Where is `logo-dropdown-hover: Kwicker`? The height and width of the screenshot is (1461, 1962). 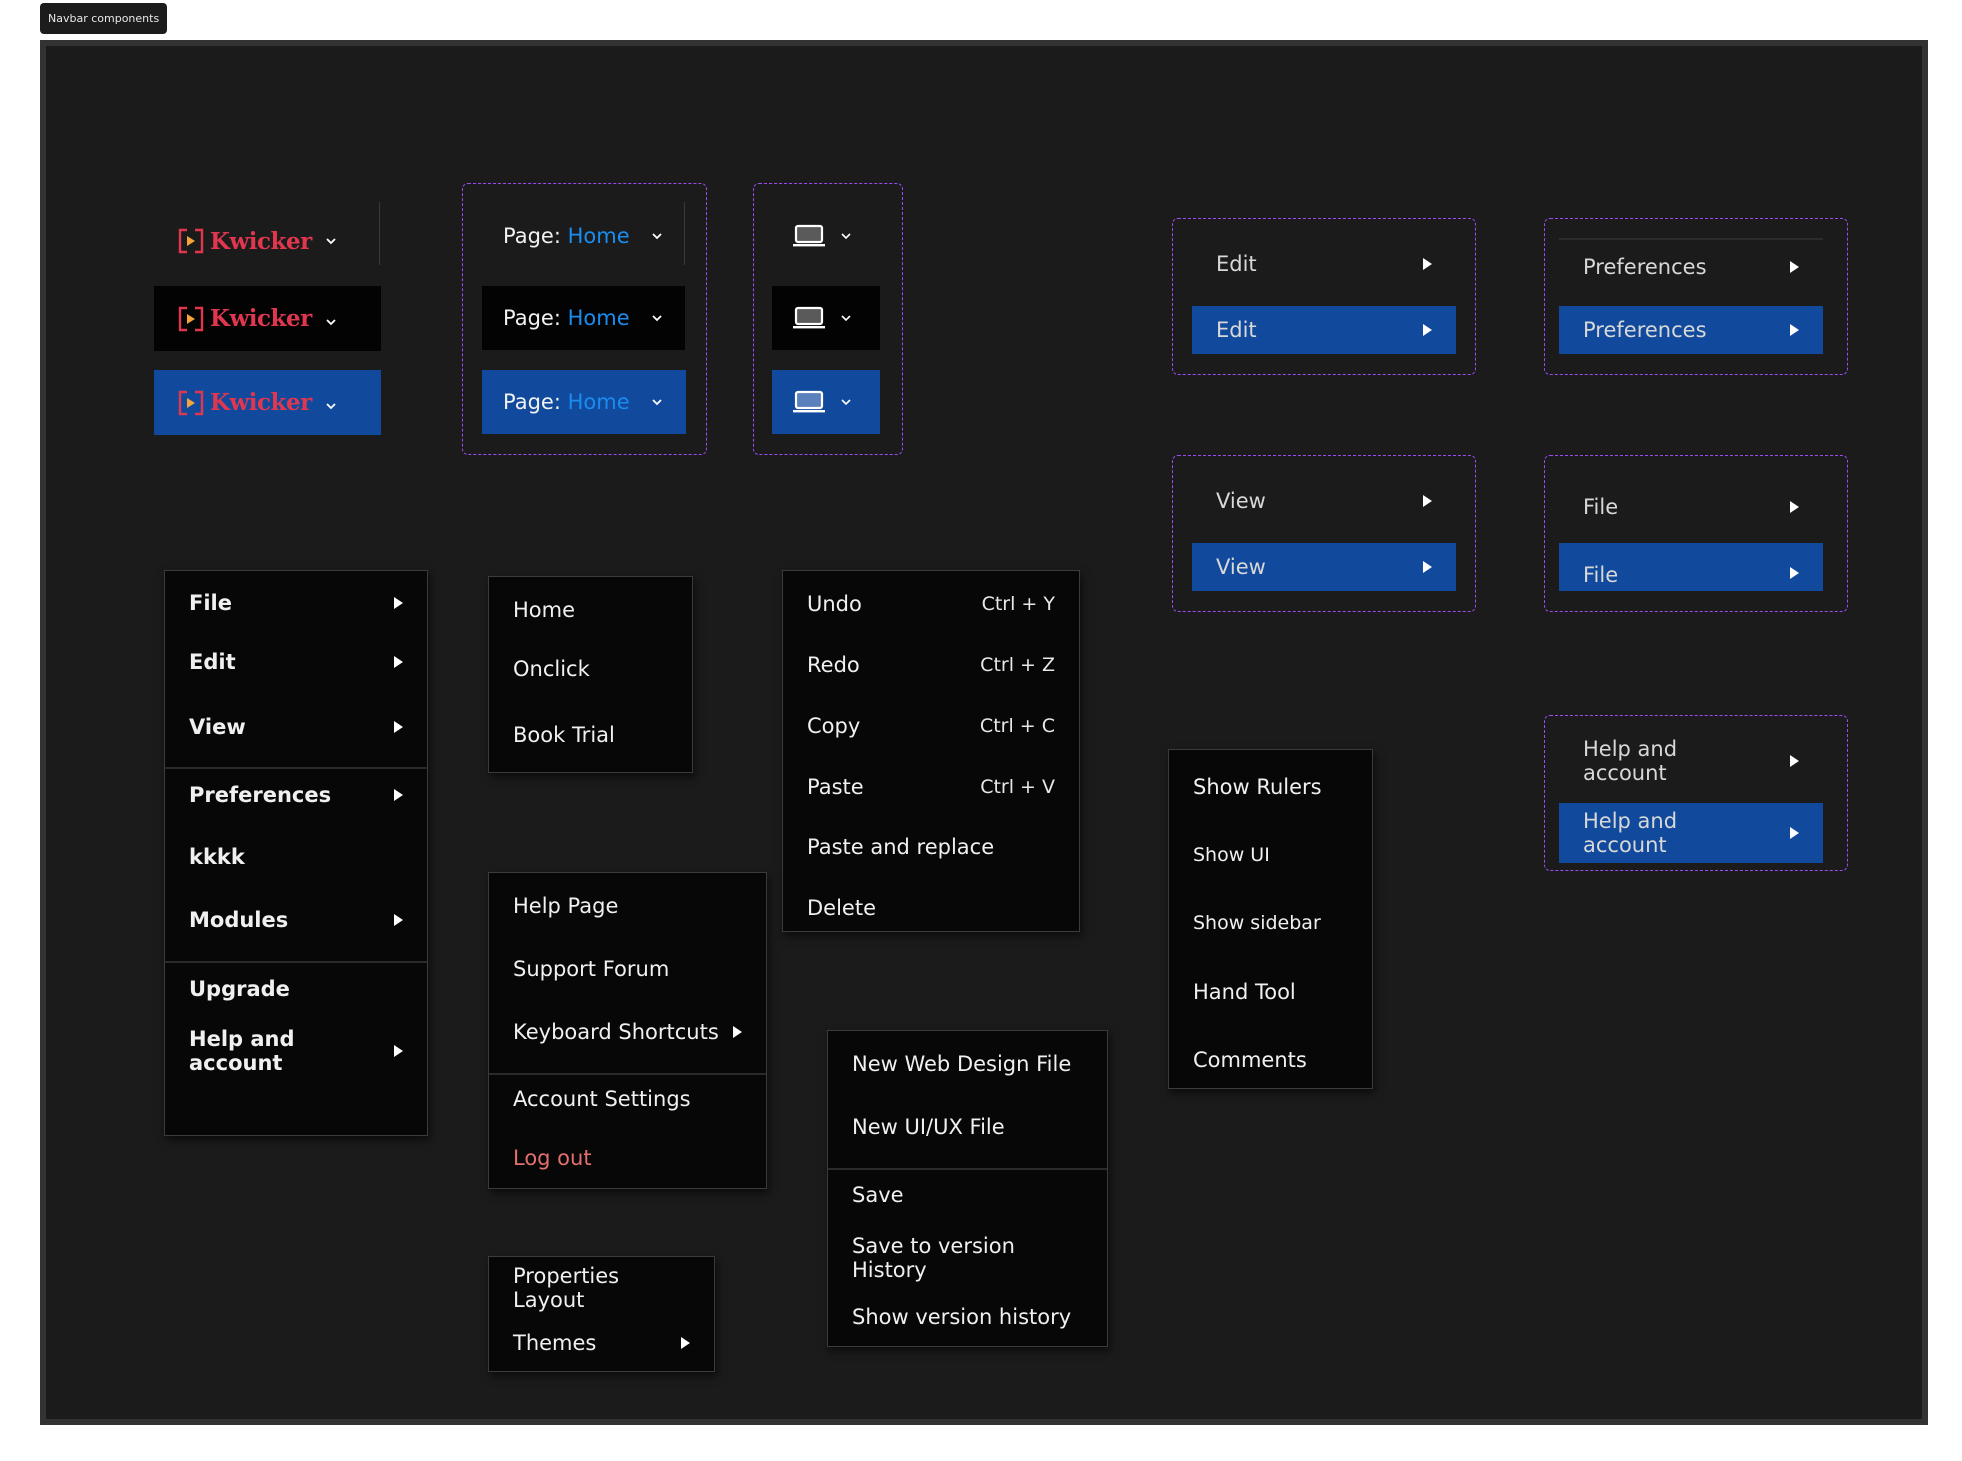 logo-dropdown-hover: Kwicker is located at coordinates (267, 318).